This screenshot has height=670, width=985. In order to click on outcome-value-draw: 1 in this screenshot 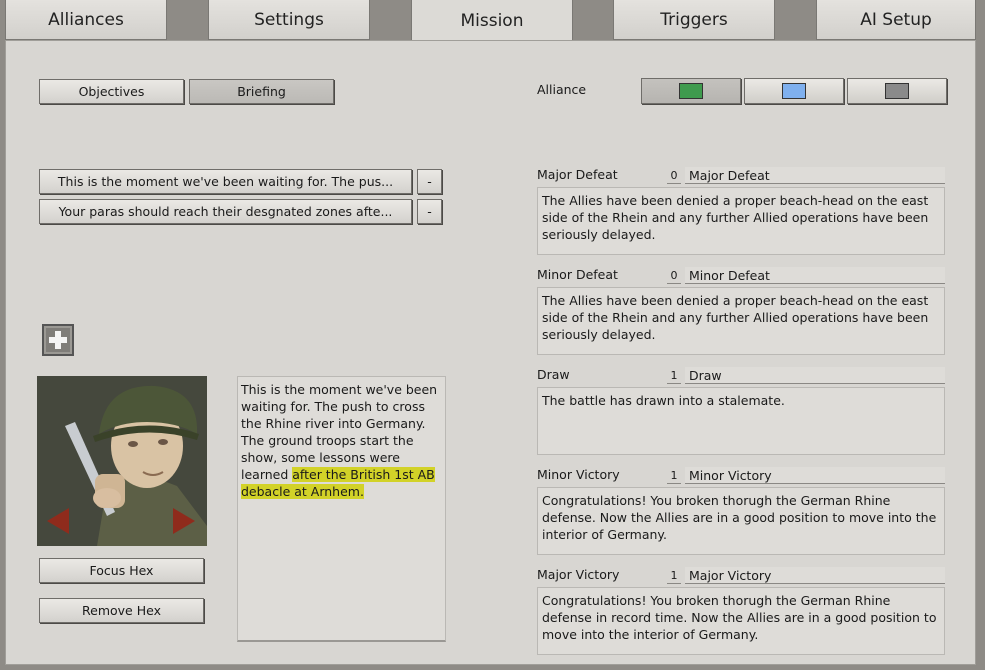, I will do `click(674, 376)`.